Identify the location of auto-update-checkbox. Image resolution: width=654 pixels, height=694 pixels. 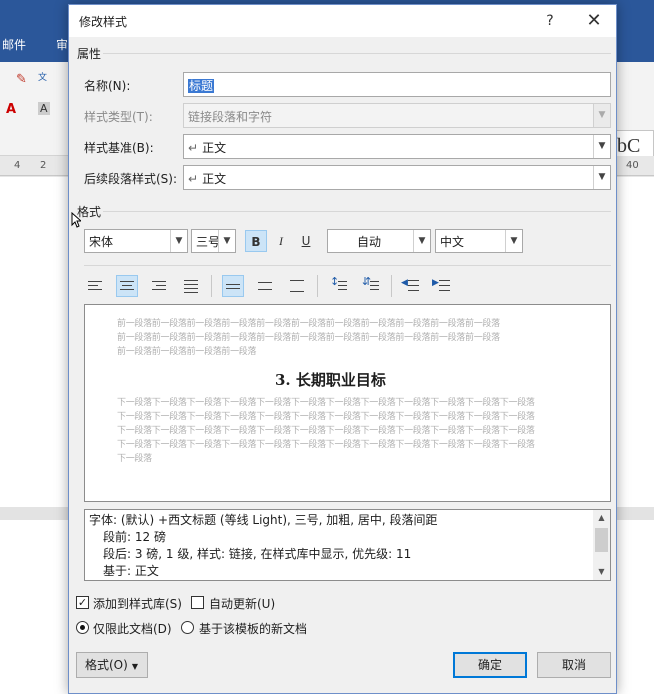
(197, 602).